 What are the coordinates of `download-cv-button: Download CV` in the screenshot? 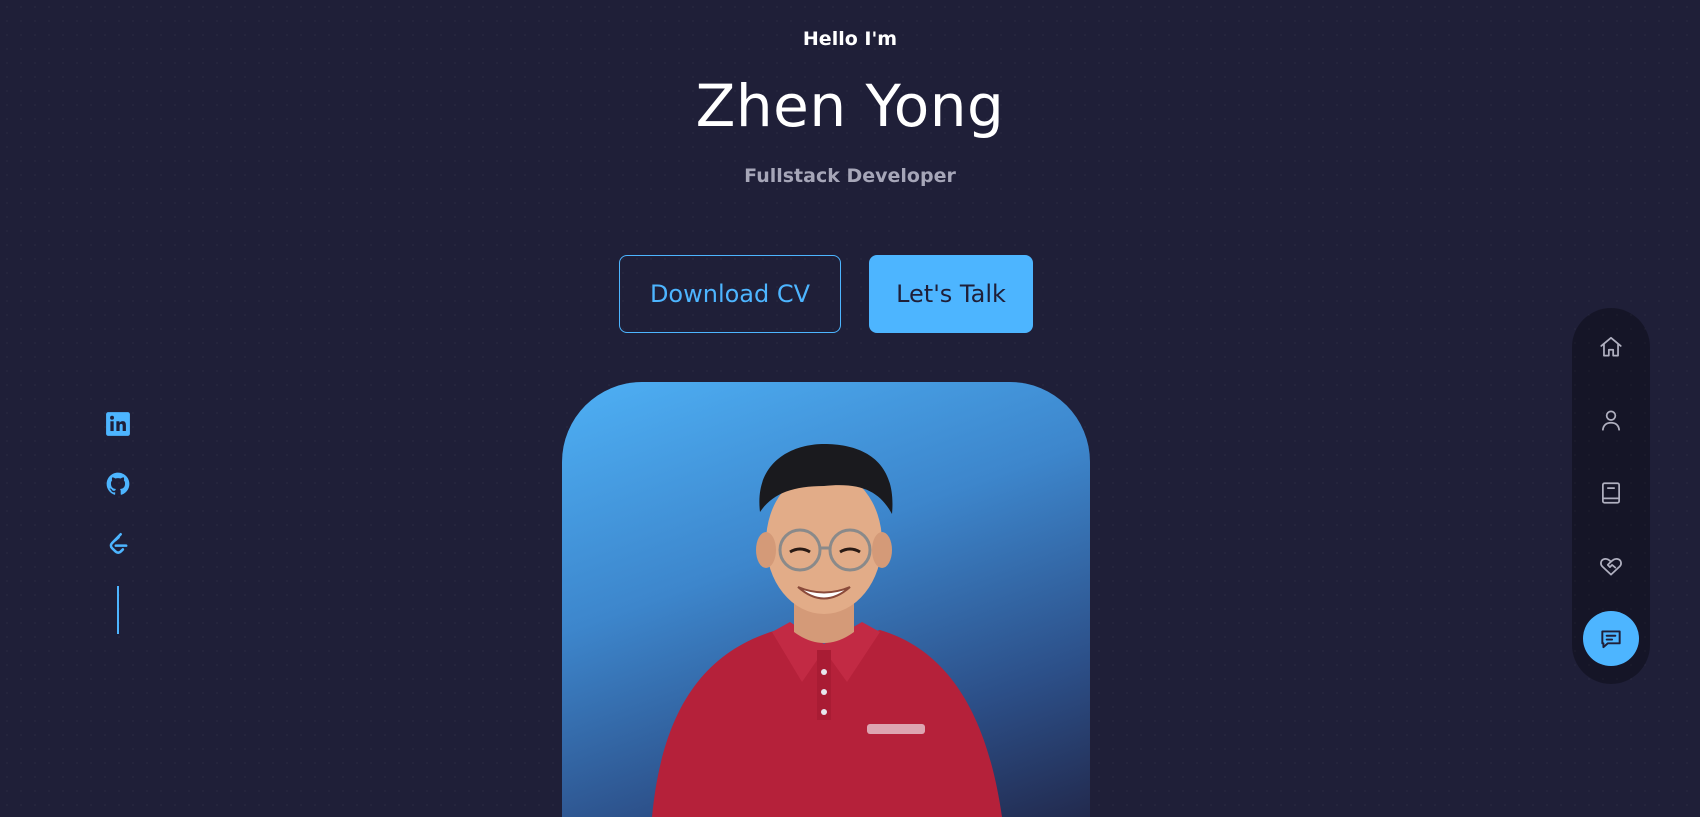 It's located at (730, 294).